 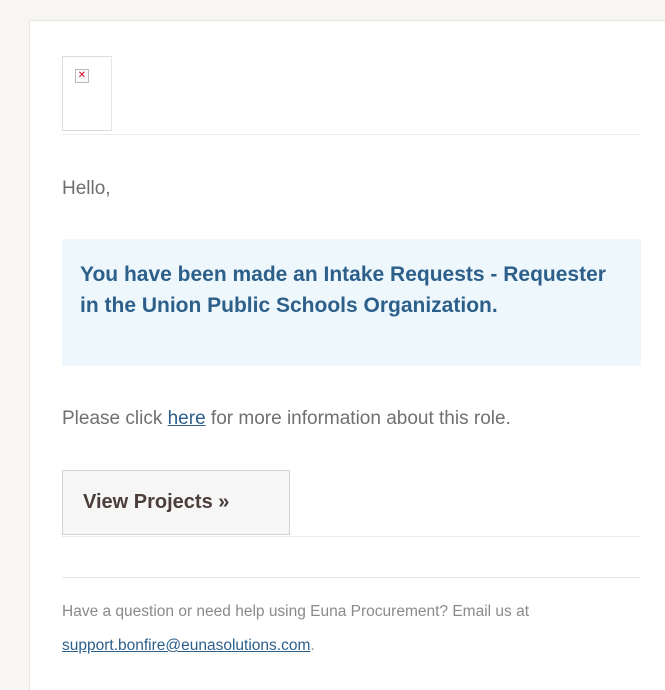 What do you see at coordinates (351, 536) in the screenshot?
I see `button-divider` at bounding box center [351, 536].